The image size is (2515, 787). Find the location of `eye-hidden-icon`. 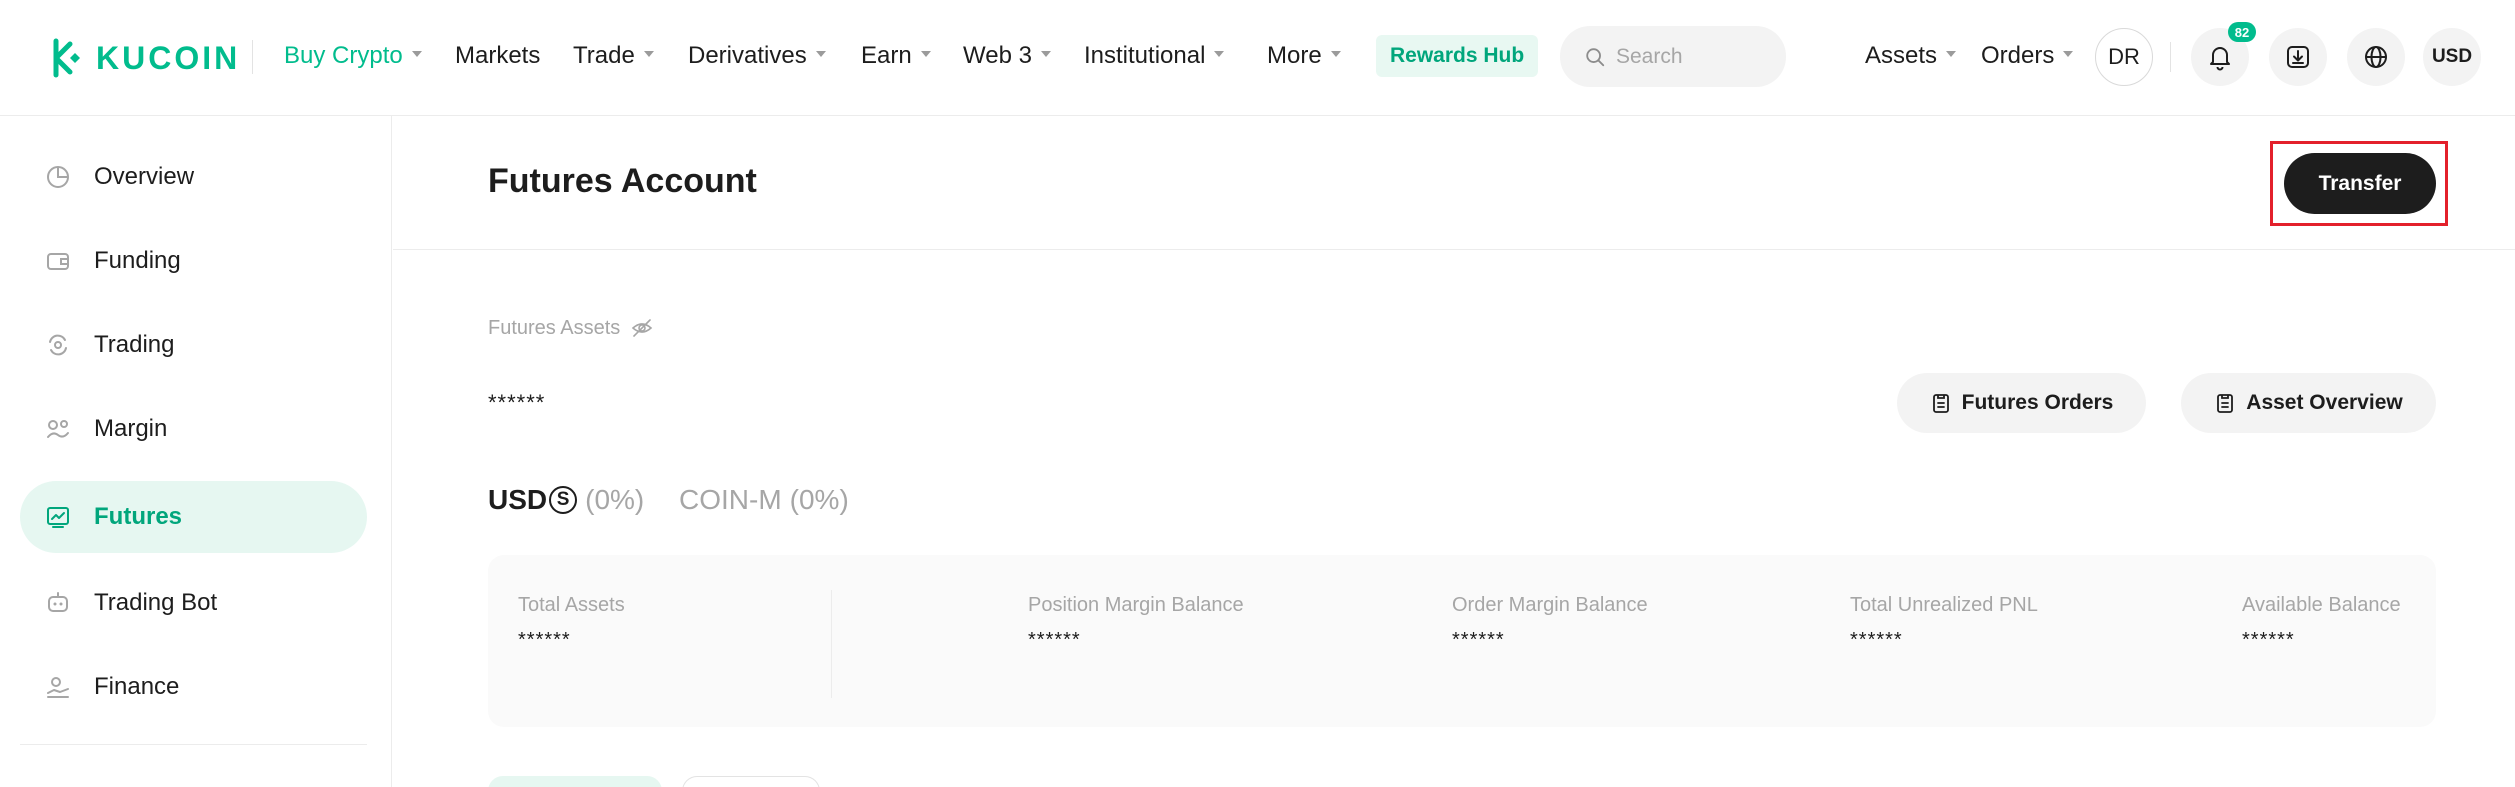

eye-hidden-icon is located at coordinates (642, 328).